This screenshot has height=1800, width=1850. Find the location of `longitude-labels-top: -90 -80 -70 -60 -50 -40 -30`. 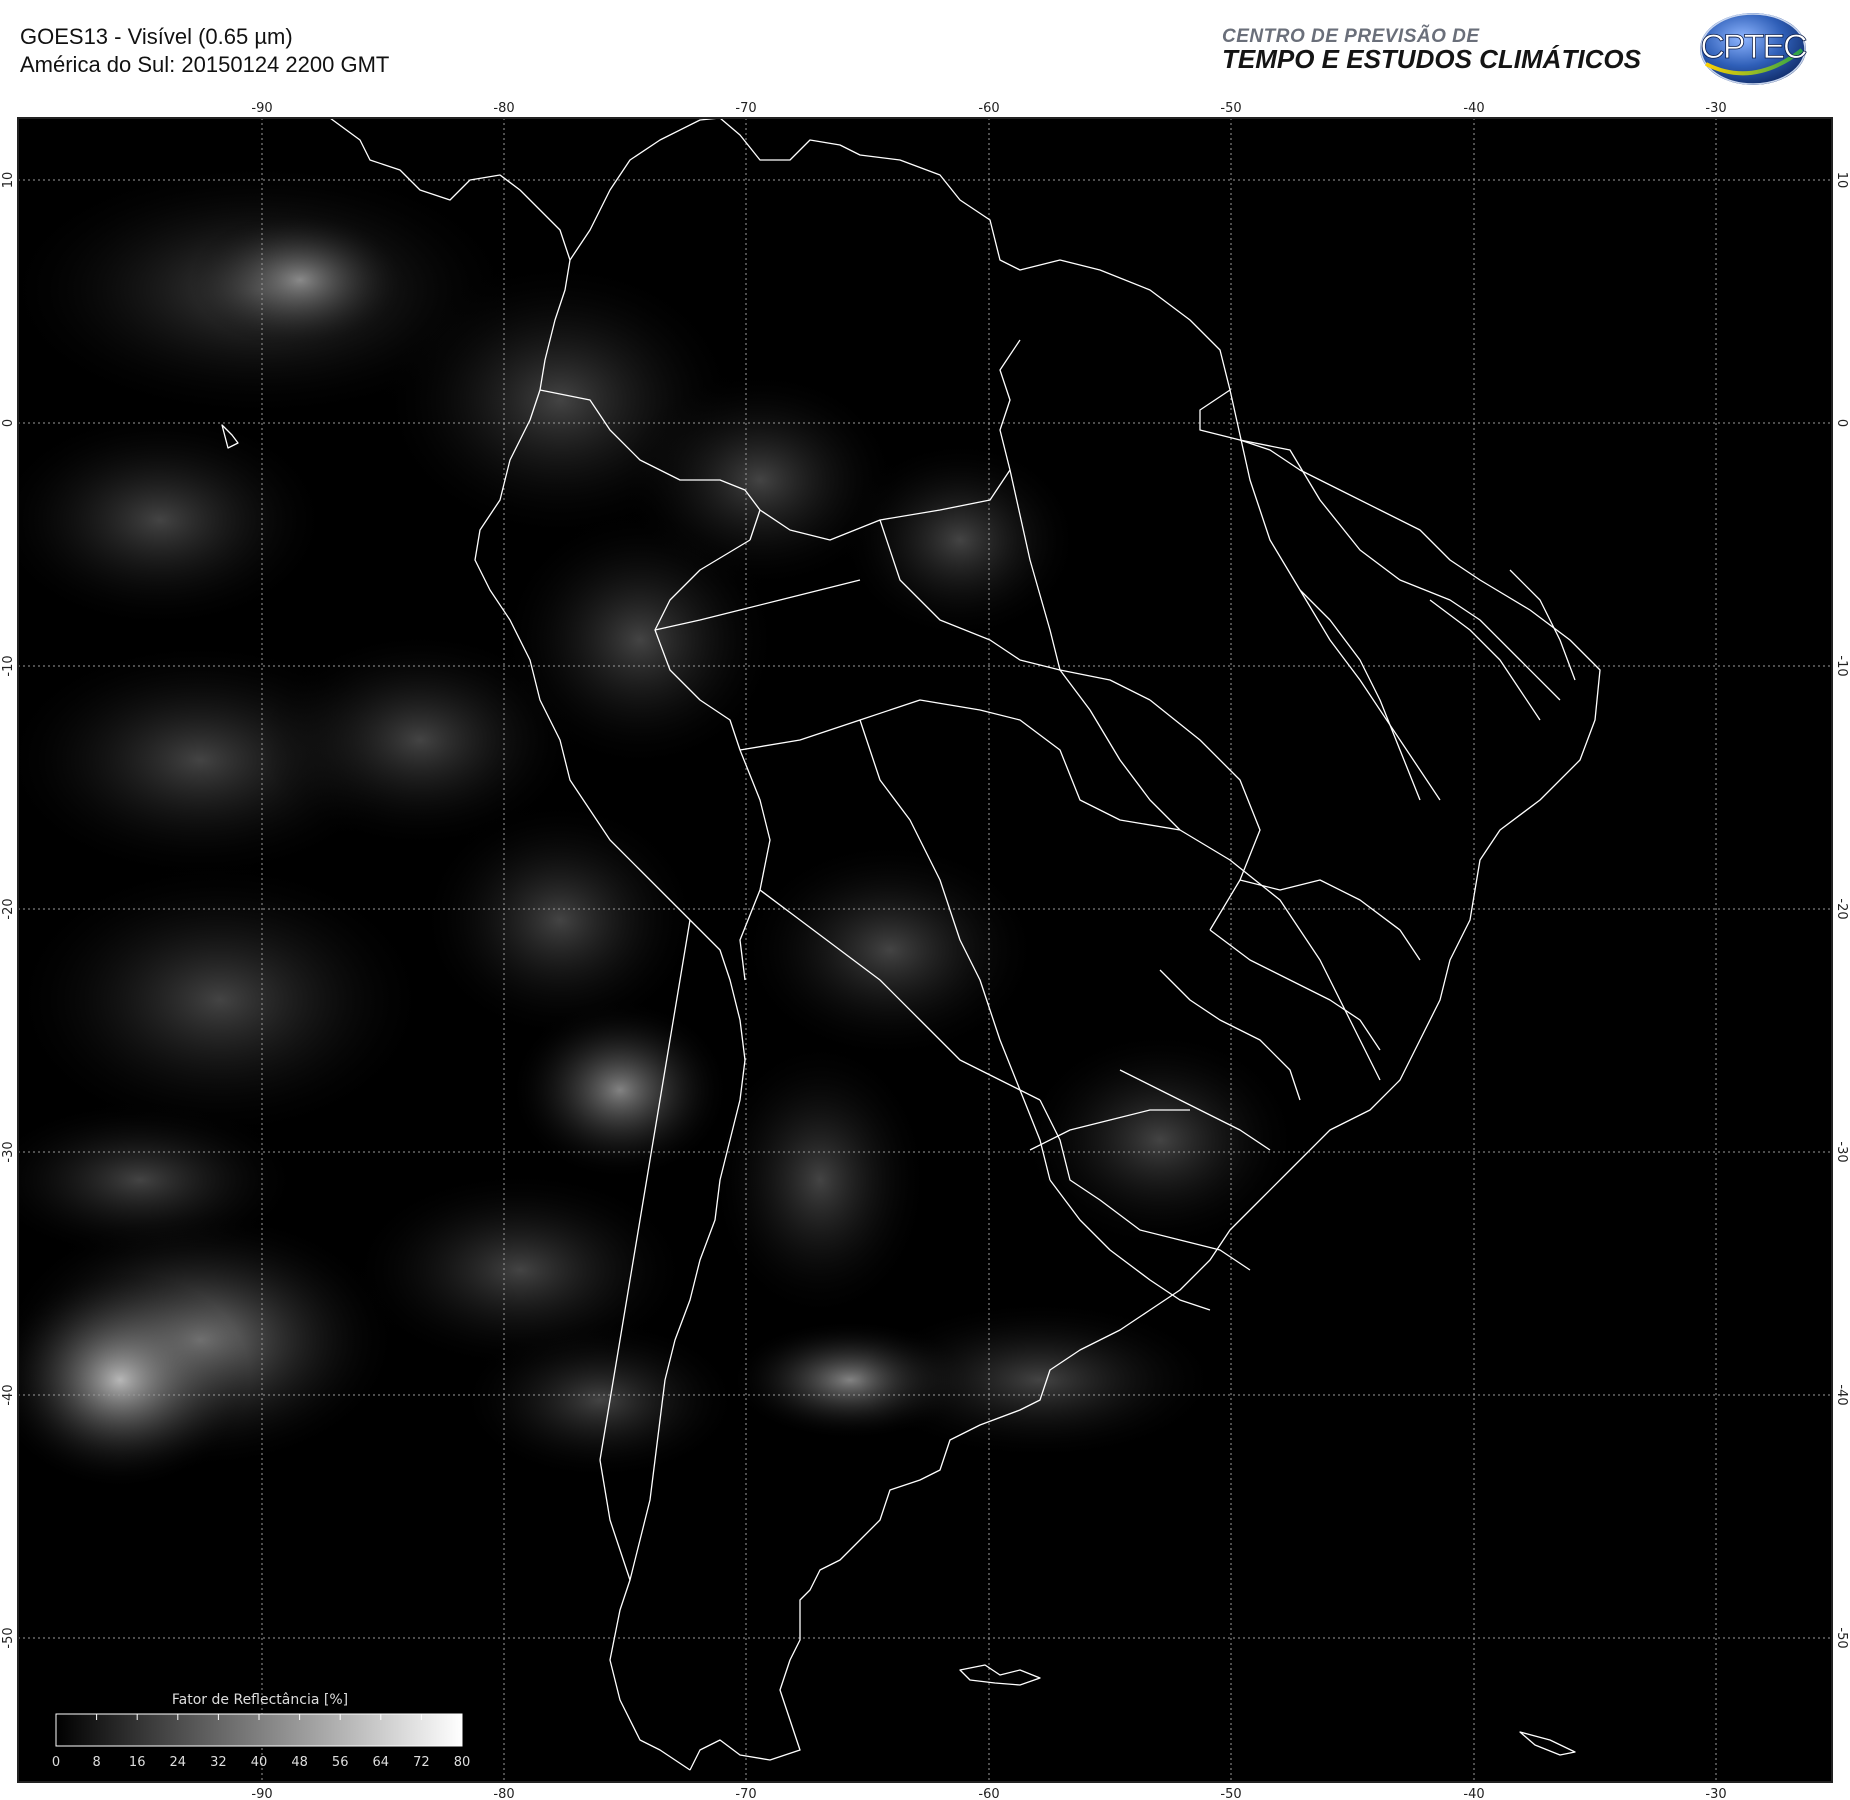

longitude-labels-top: -90 -80 -70 -60 -50 -40 -30 is located at coordinates (988, 108).